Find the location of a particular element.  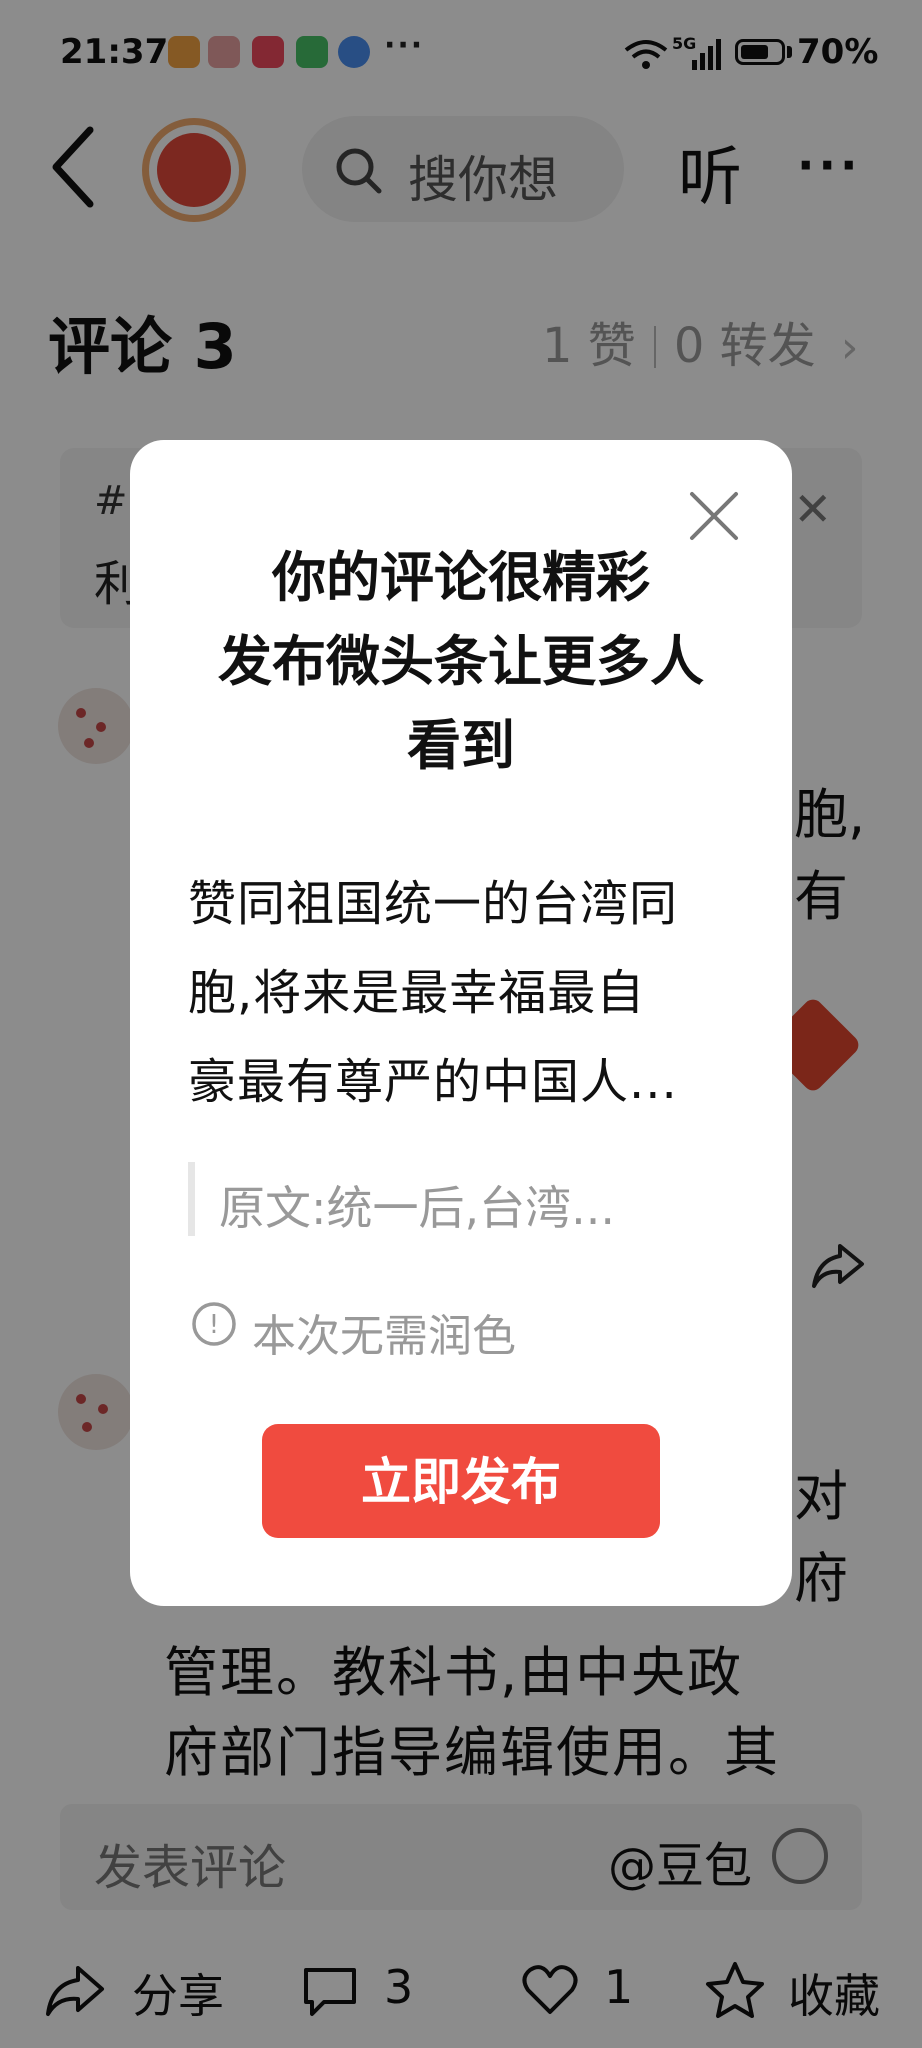

publish-now-button: 立即发布 is located at coordinates (461, 1481).